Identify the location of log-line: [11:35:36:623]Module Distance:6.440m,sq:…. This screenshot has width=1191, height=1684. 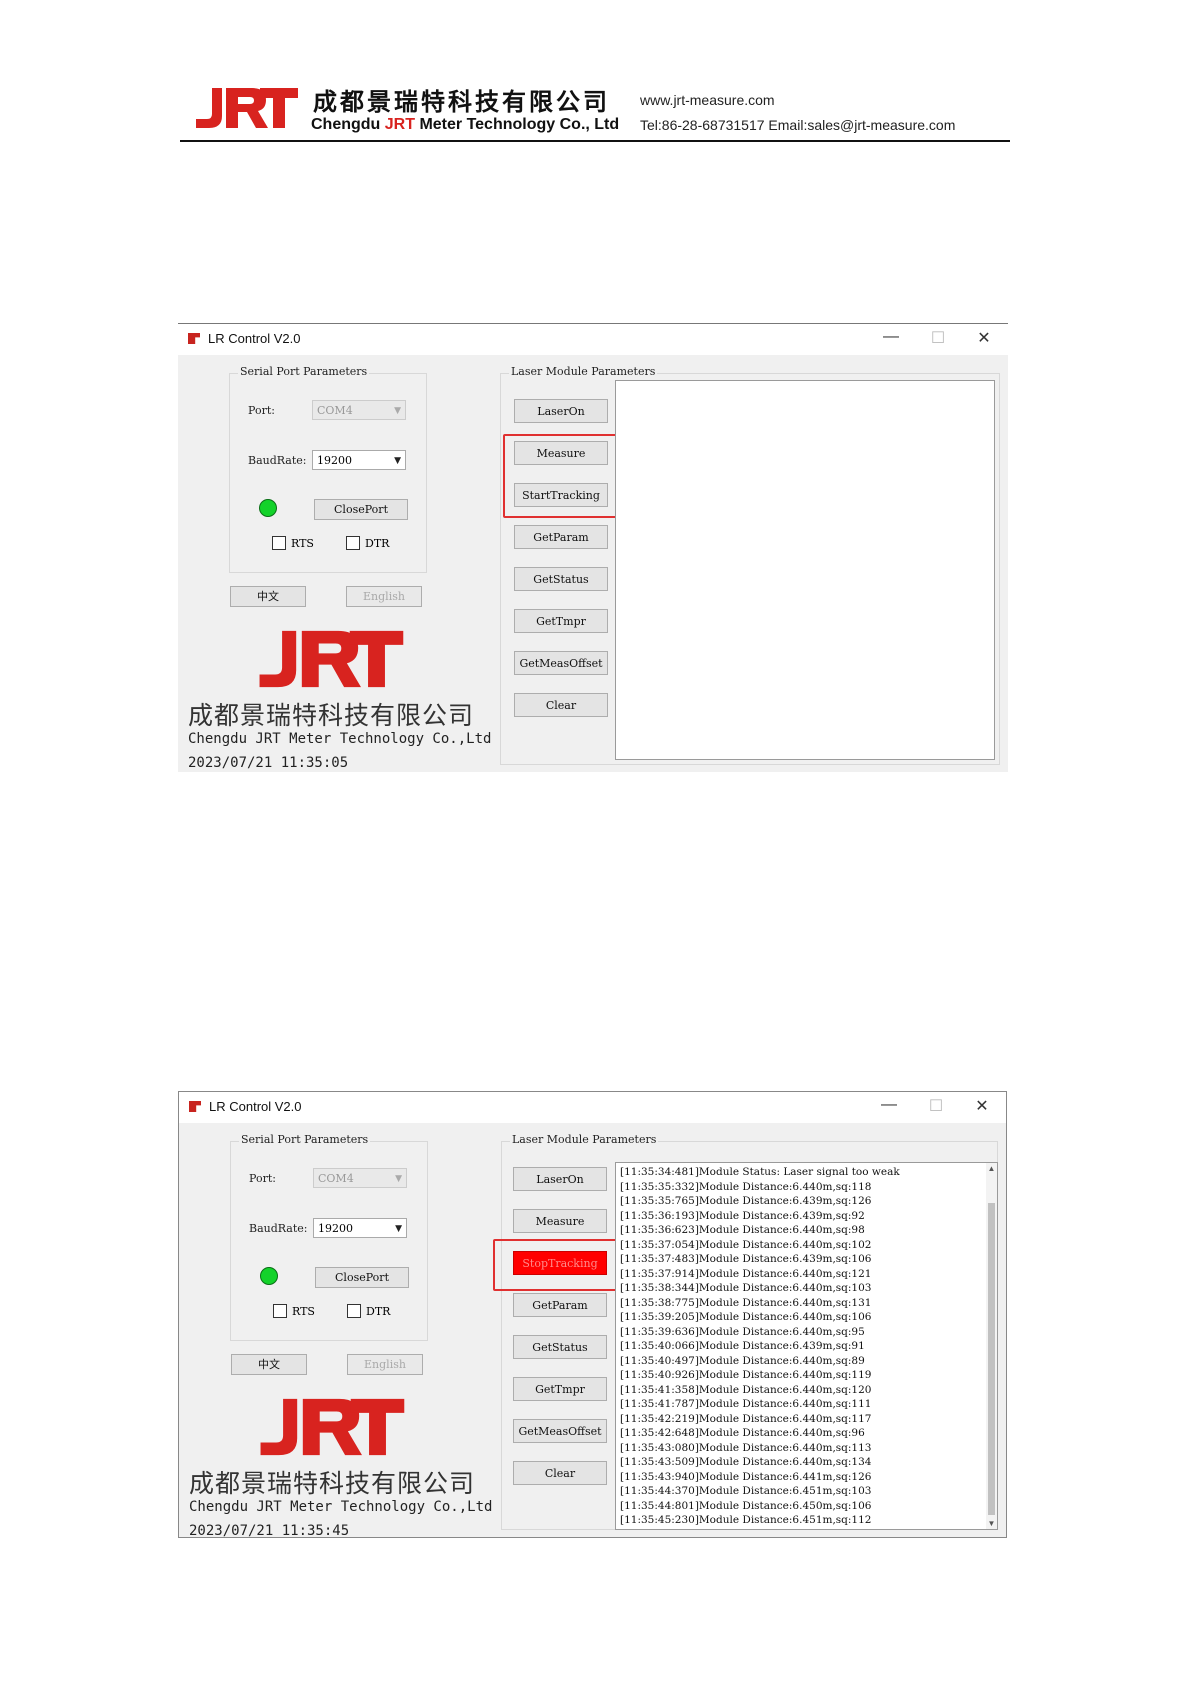
(742, 1230).